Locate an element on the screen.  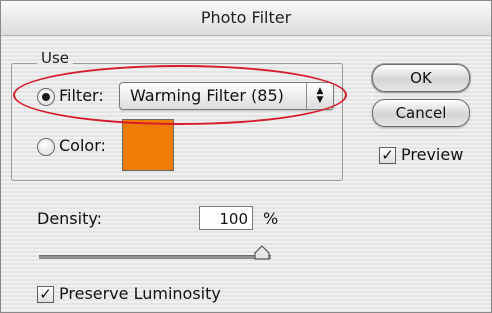
window-titlebar: Photo Filter is located at coordinates (246, 18).